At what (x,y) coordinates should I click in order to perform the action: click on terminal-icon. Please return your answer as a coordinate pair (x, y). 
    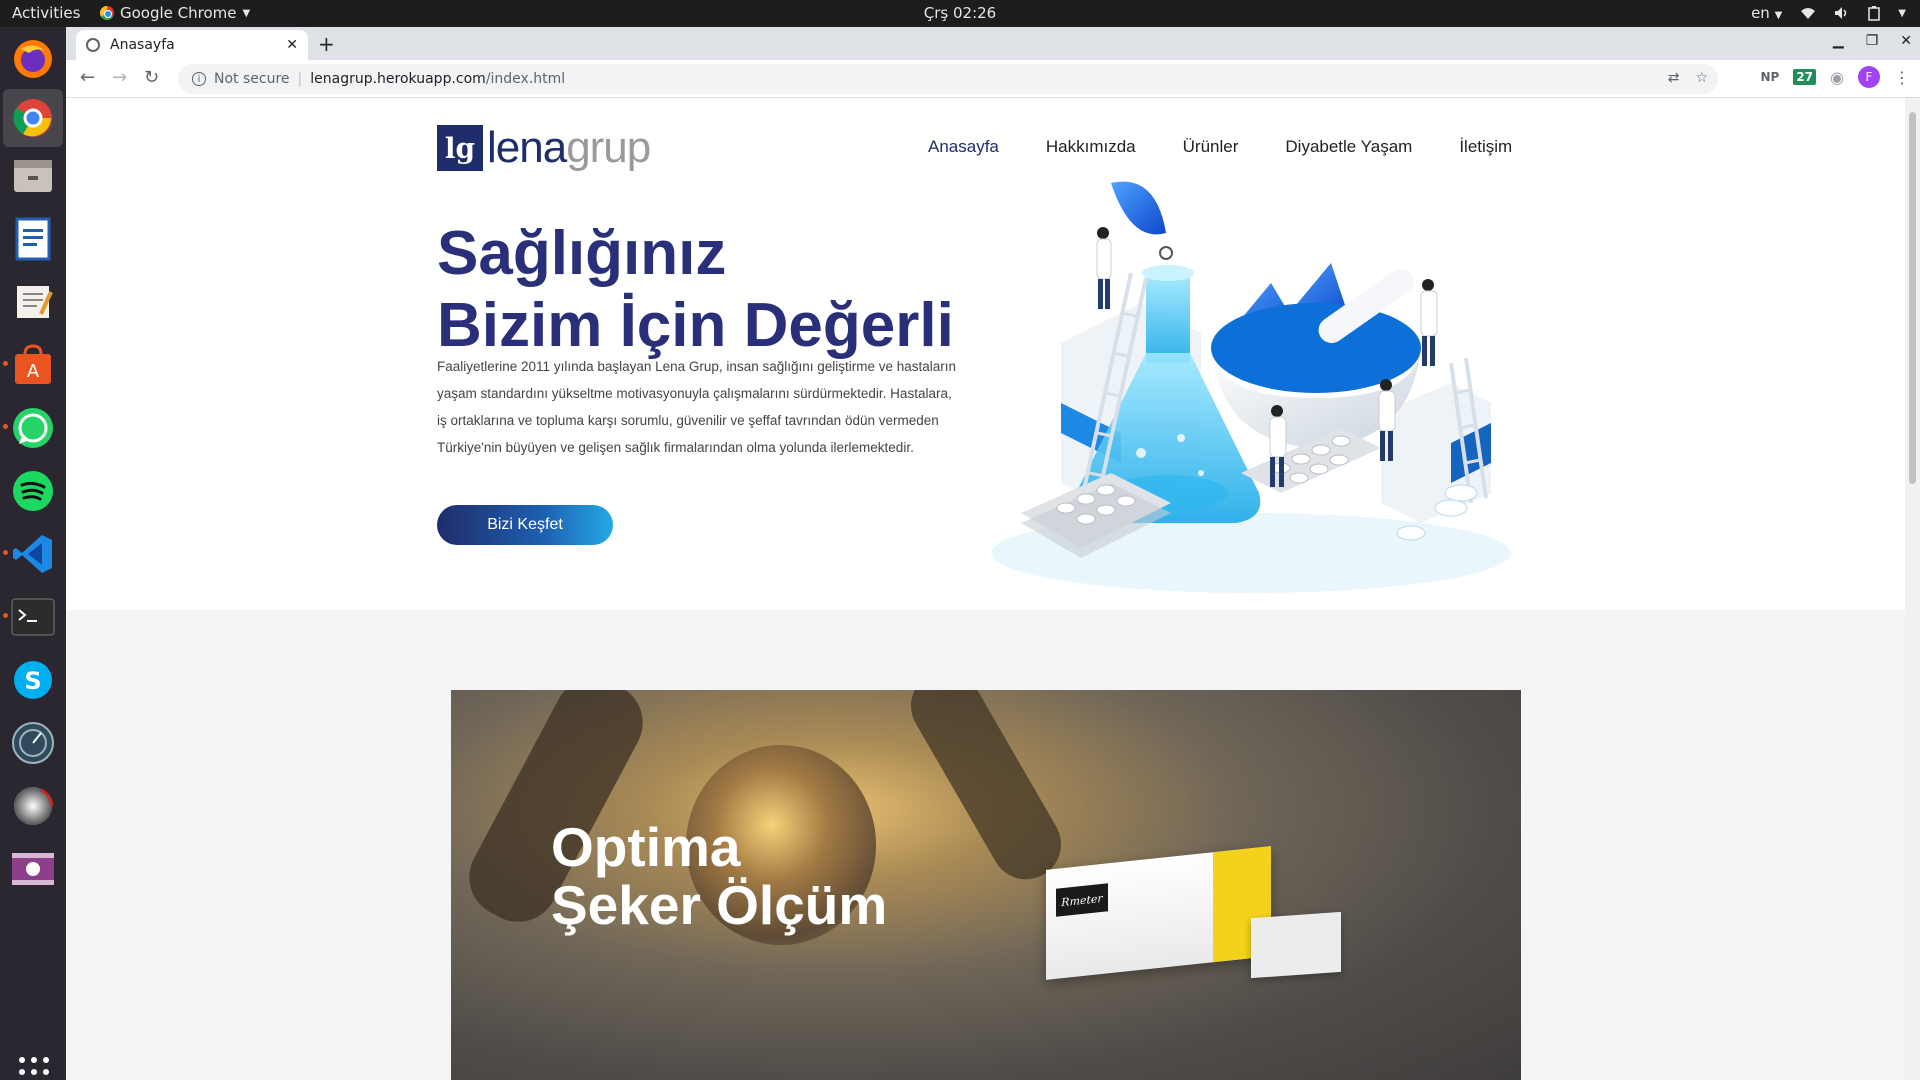
    Looking at the image, I should click on (33, 617).